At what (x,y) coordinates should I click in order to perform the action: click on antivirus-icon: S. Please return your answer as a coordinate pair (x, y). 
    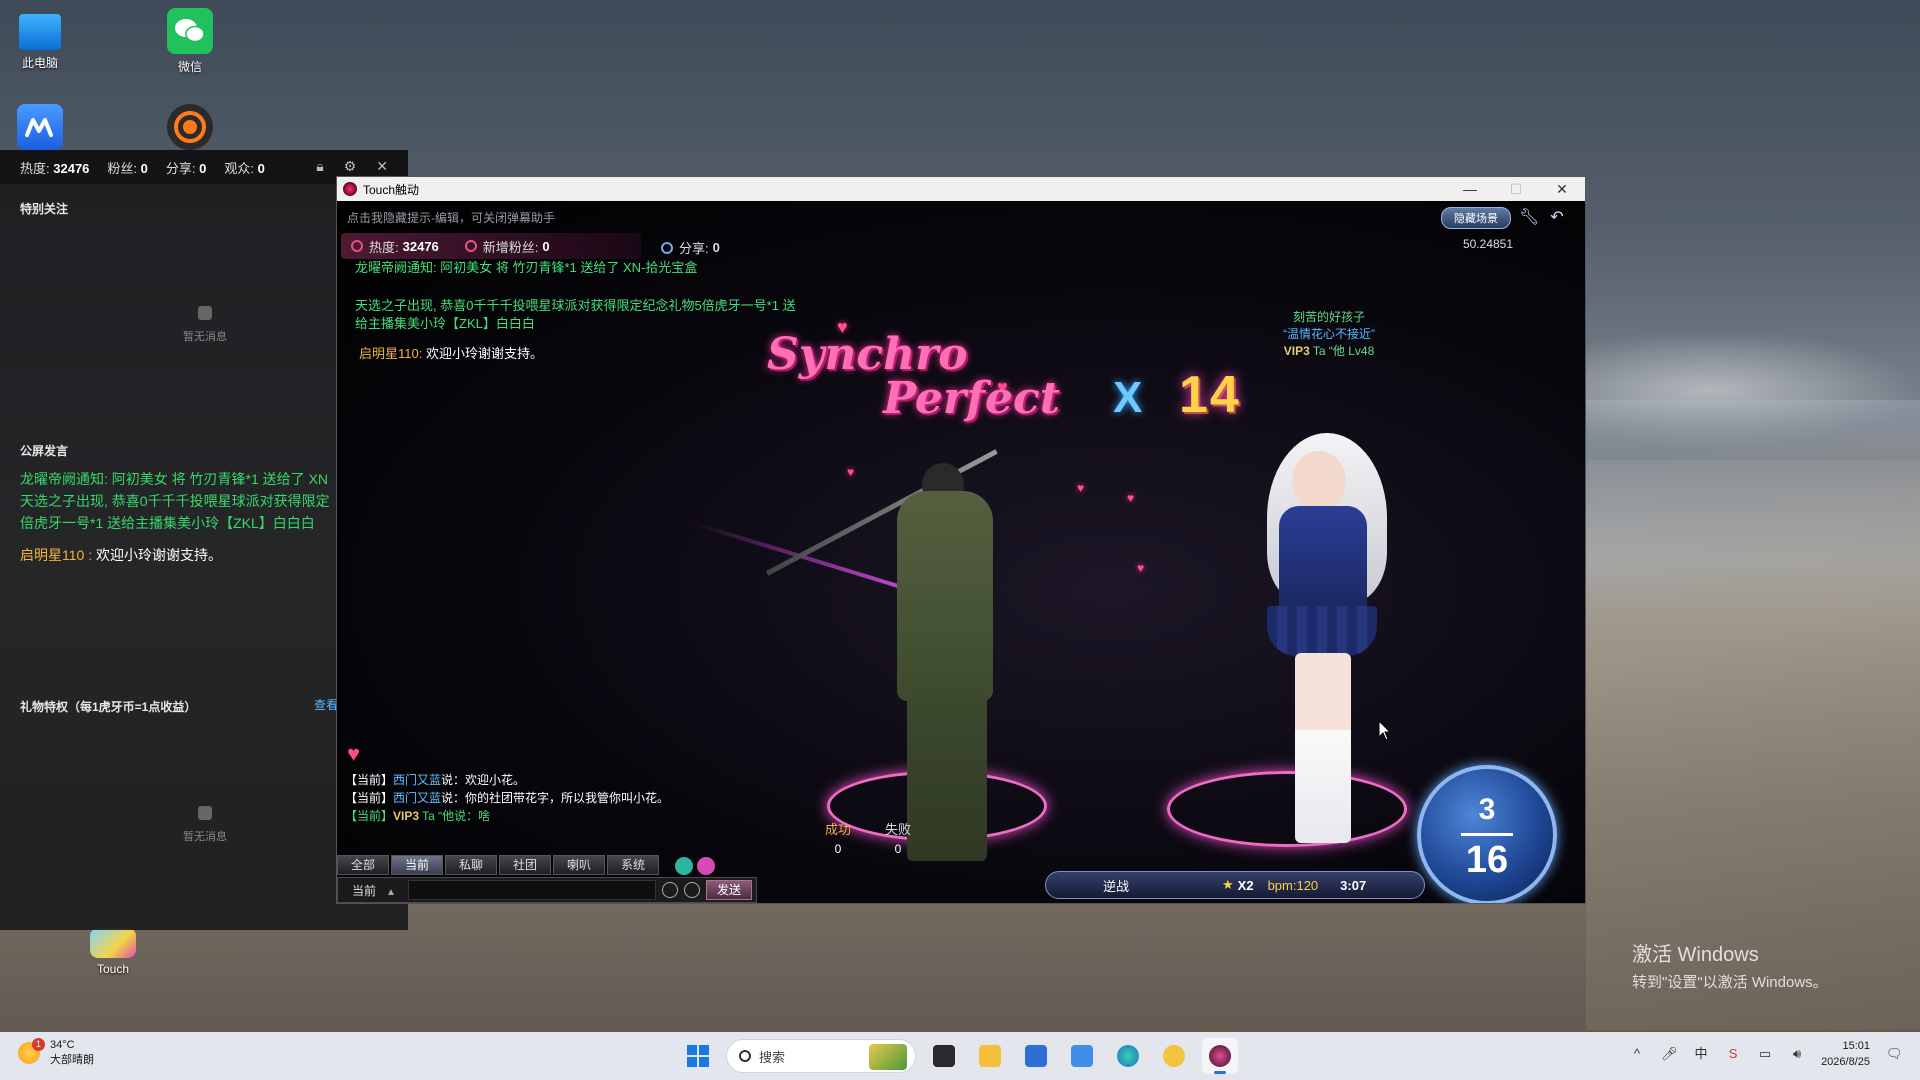
    Looking at the image, I should click on (1733, 1054).